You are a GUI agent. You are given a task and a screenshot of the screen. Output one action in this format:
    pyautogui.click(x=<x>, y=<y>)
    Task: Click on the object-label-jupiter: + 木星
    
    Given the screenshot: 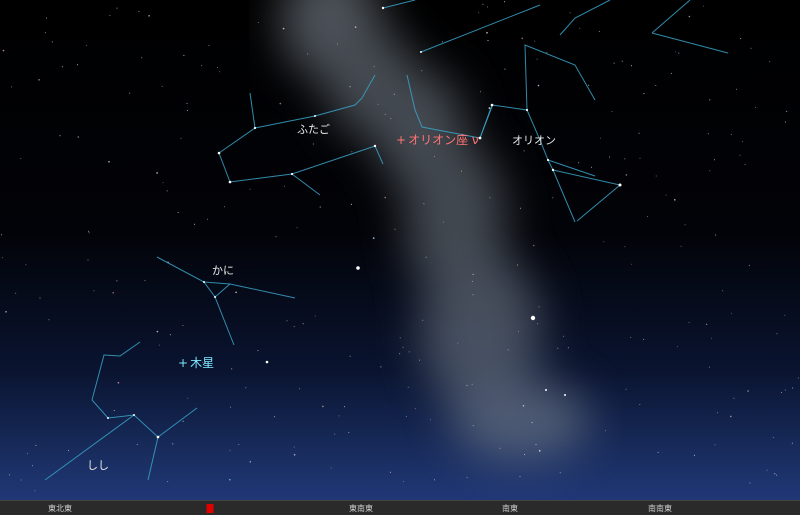 What is the action you would take?
    pyautogui.click(x=196, y=363)
    